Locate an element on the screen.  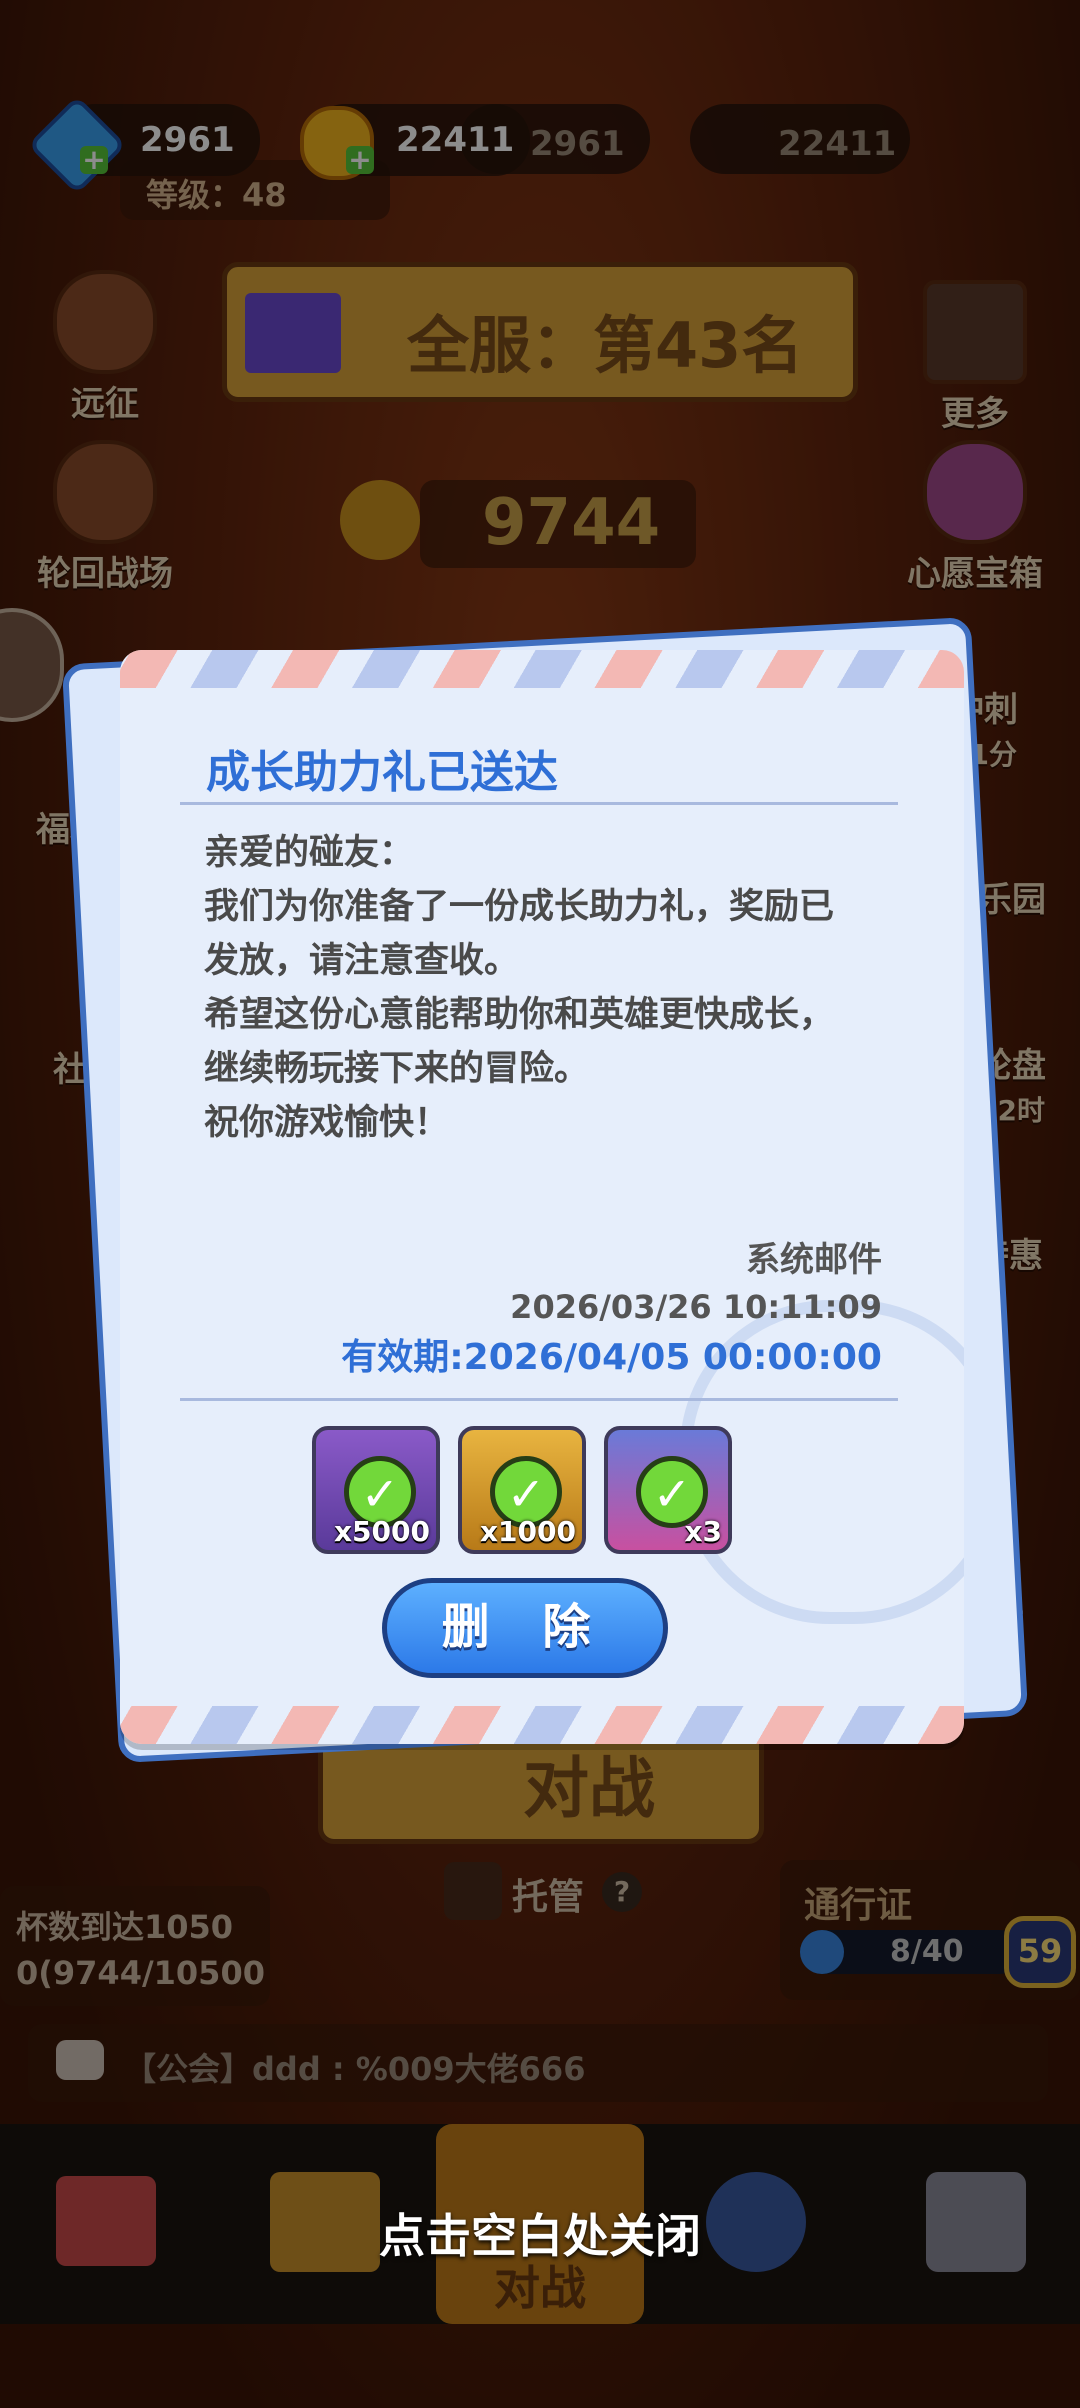
title-divider is located at coordinates (539, 803).